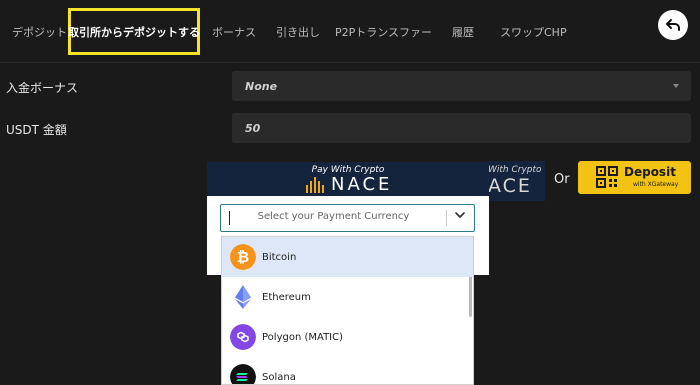 The width and height of the screenshot is (700, 385). I want to click on currency-name: Bitcoin, so click(279, 257).